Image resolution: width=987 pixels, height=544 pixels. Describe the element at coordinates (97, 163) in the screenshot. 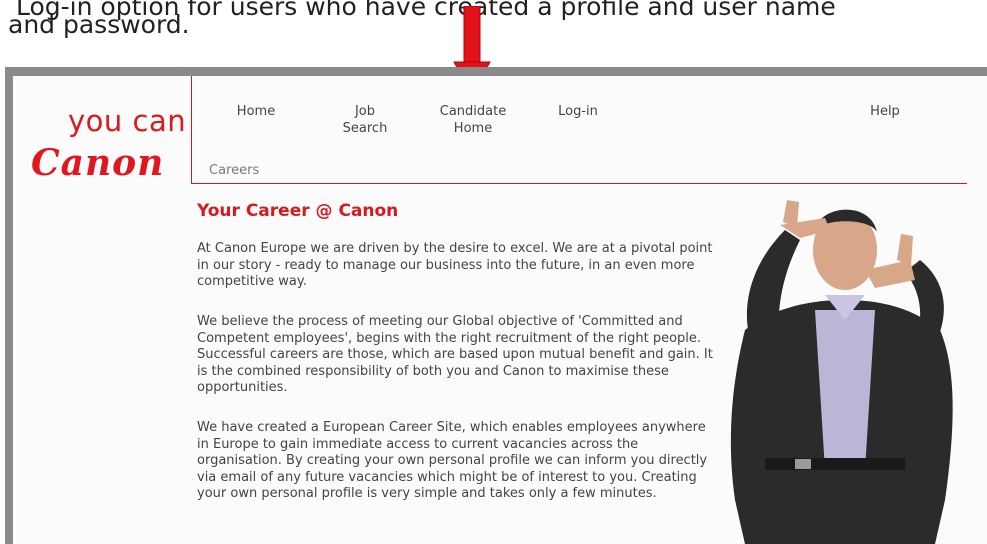

I see `canon-logo: Canon` at that location.